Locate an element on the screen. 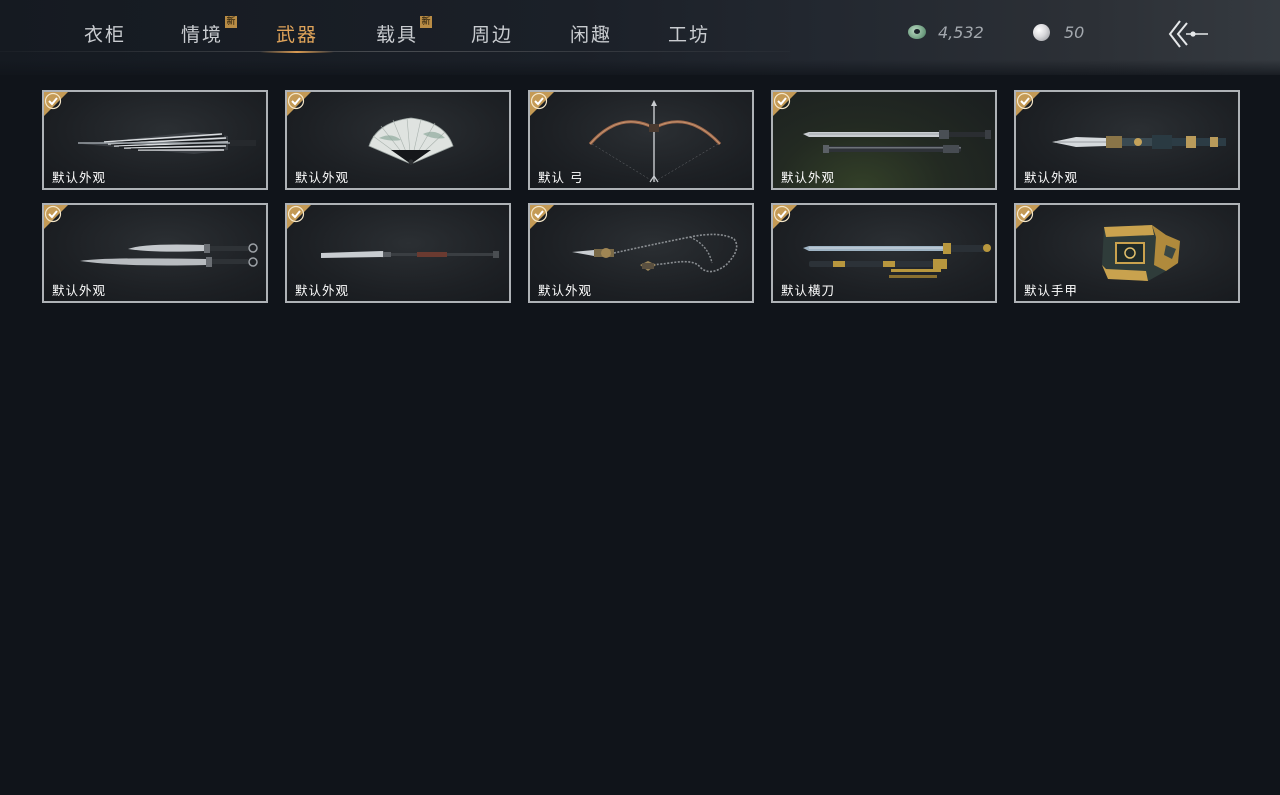  tab-leisure: 闲趣 is located at coordinates (591, 36).